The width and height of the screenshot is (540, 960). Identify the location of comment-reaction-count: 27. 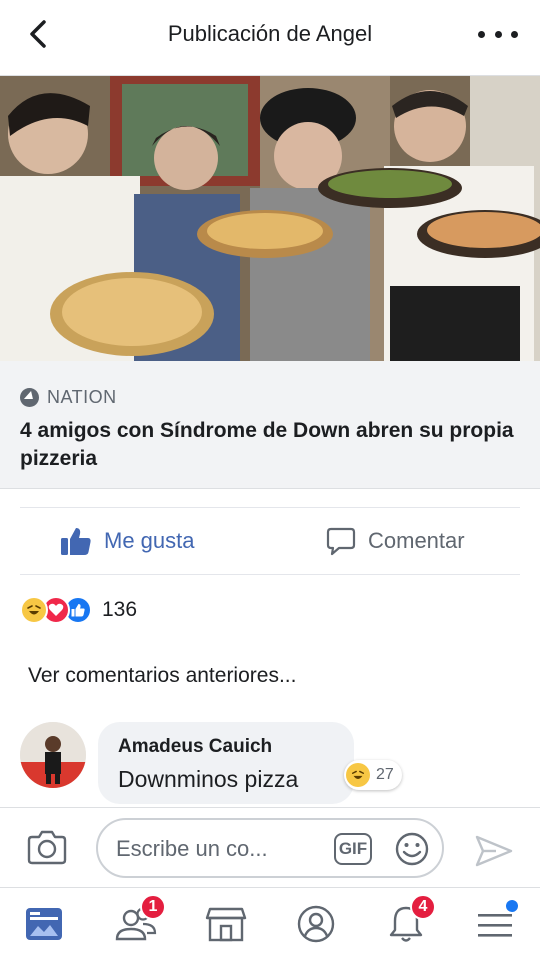
(385, 774).